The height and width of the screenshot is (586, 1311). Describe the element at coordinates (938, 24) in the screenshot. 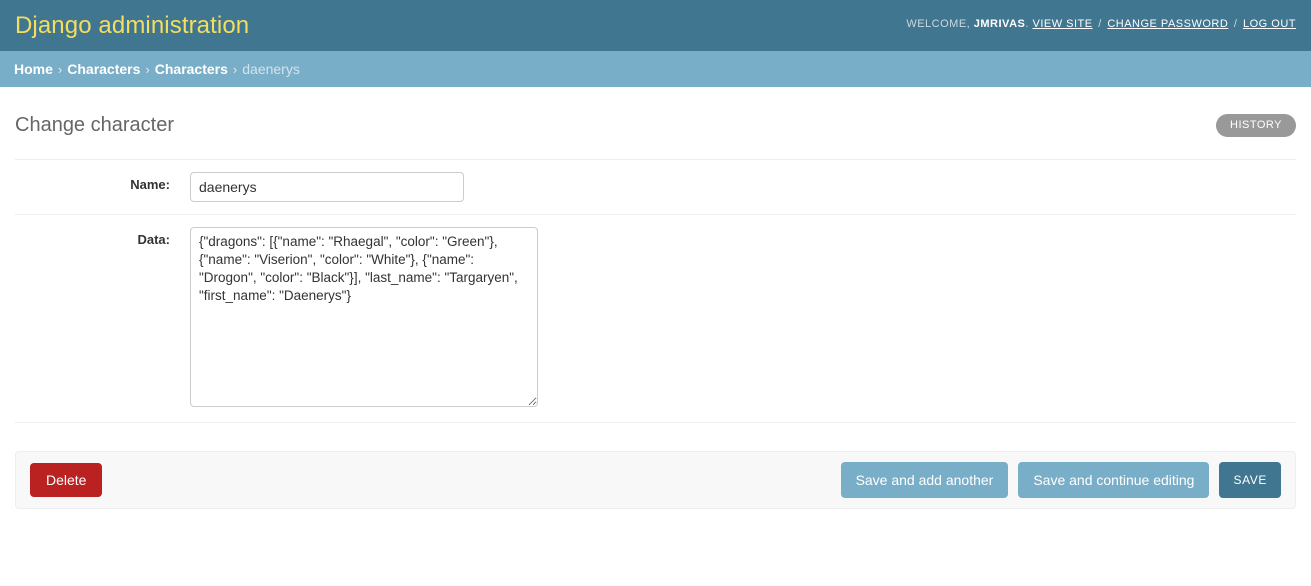

I see `welcome-label: WELCOME,` at that location.